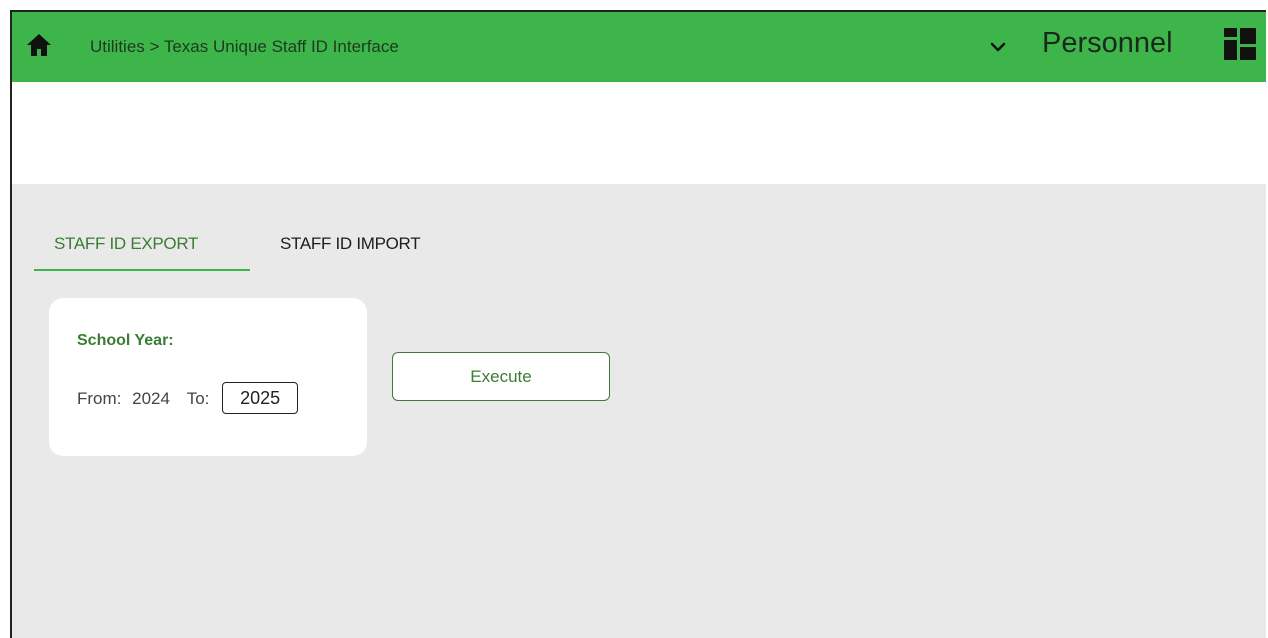 The image size is (1268, 638). I want to click on tab-label: STAFF ID EXPORT, so click(126, 243).